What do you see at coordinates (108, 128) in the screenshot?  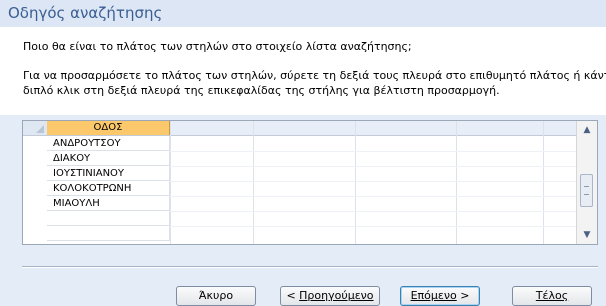 I see `column-header-odos: ΟΔΟΣ` at bounding box center [108, 128].